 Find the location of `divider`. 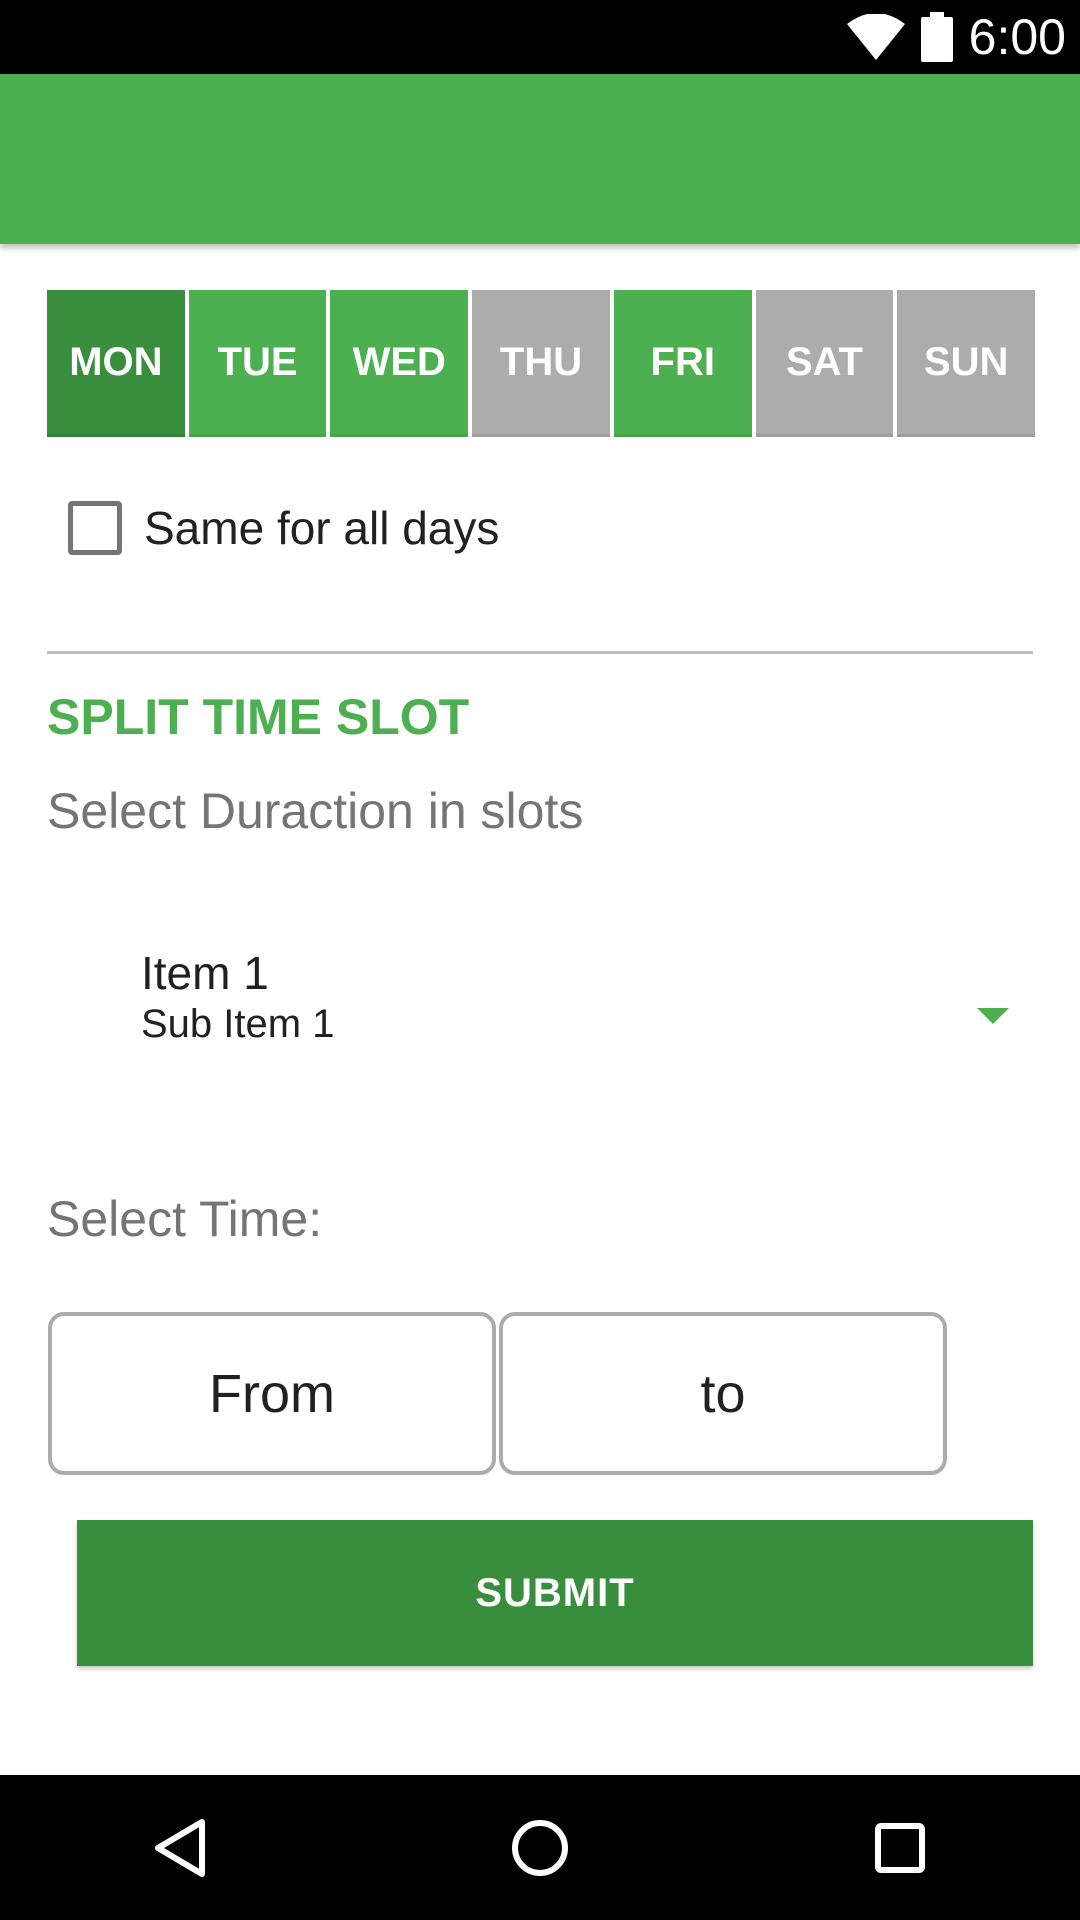

divider is located at coordinates (540, 652).